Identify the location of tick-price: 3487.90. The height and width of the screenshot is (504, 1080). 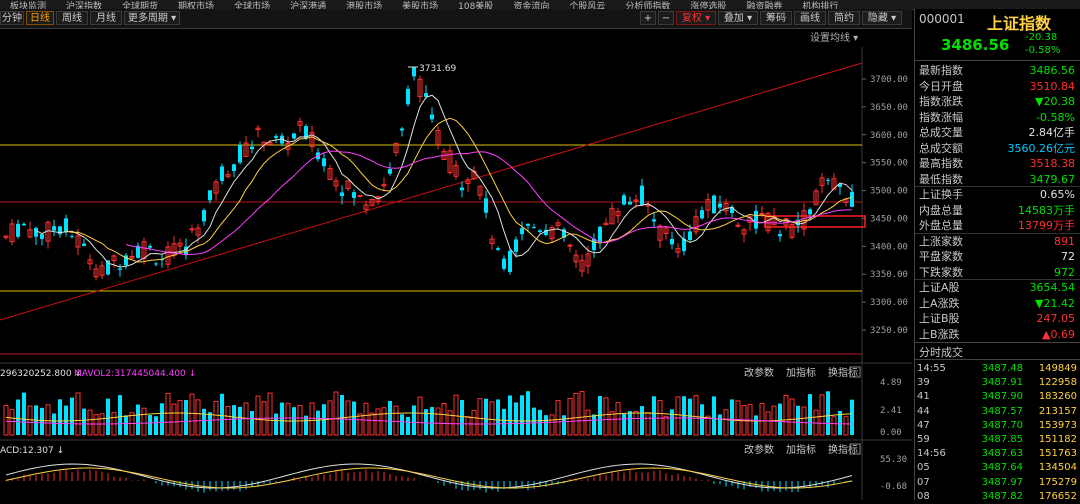
(1002, 397).